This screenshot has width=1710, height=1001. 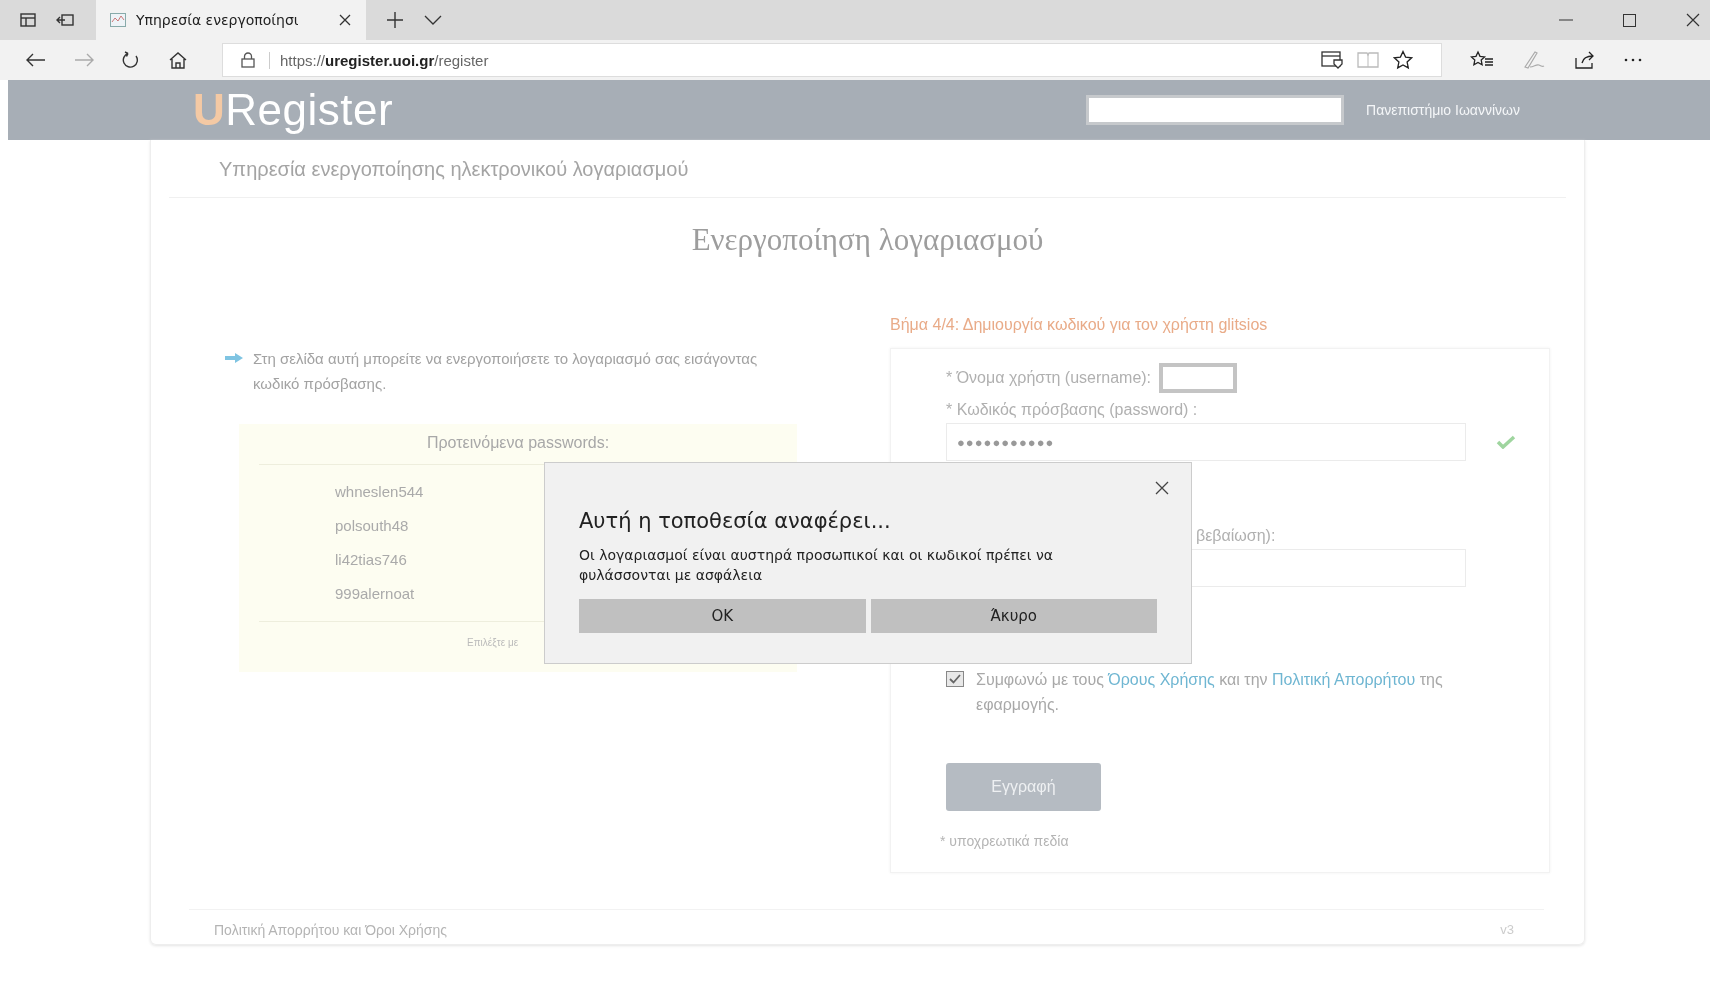 What do you see at coordinates (433, 20) in the screenshot?
I see `chevron-down-icon` at bounding box center [433, 20].